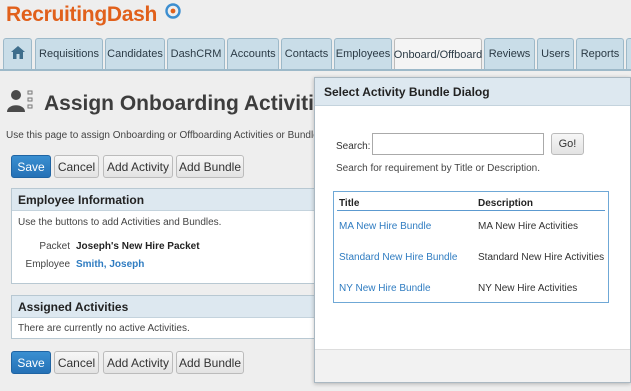  Describe the element at coordinates (567, 144) in the screenshot. I see `go-button: Go!` at that location.